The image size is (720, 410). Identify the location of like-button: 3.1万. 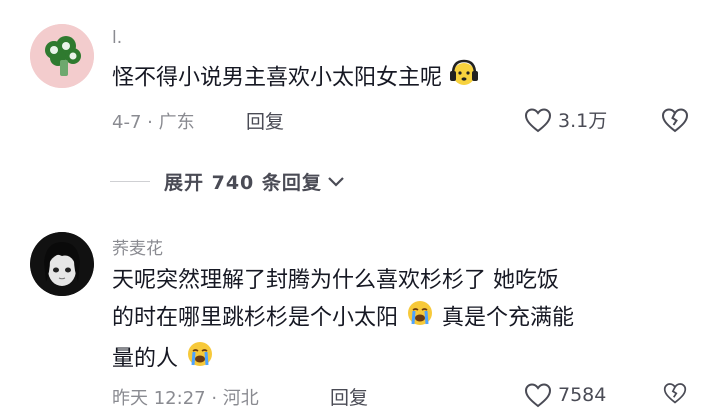
(565, 119).